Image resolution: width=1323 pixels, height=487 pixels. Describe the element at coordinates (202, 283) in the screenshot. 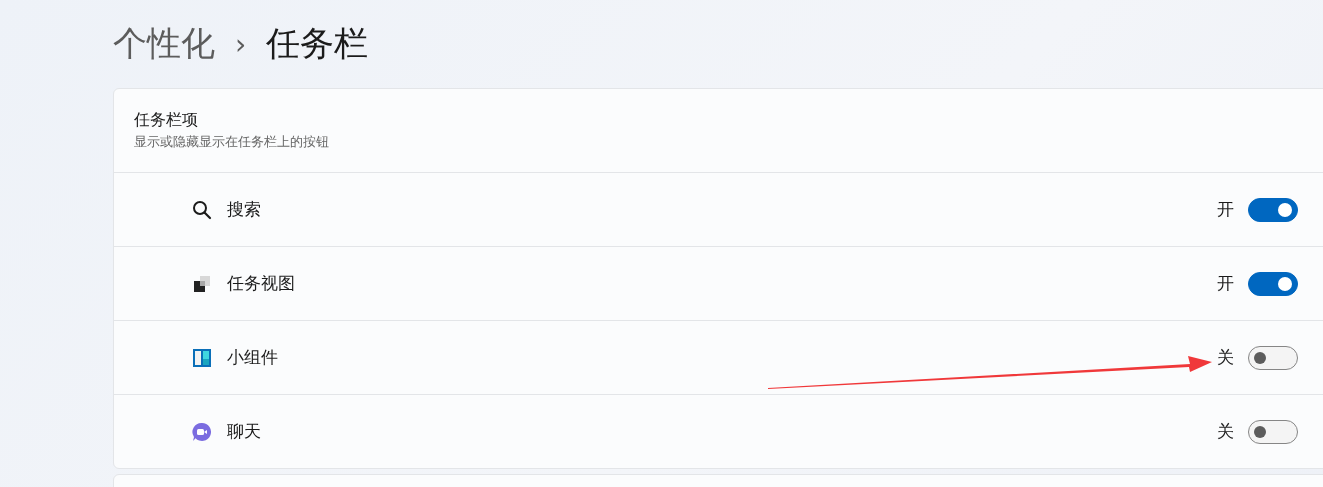

I see `task-view-icon` at that location.